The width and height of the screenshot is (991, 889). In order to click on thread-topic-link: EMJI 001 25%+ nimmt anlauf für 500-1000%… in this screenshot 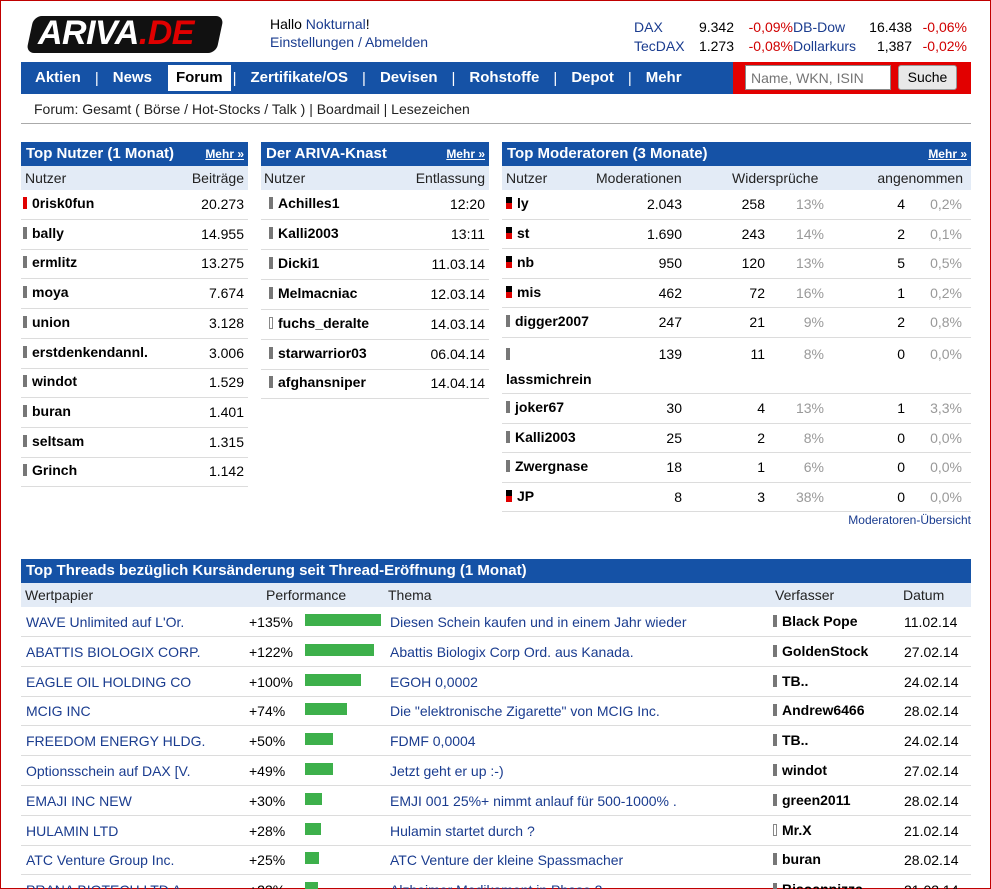, I will do `click(533, 801)`.